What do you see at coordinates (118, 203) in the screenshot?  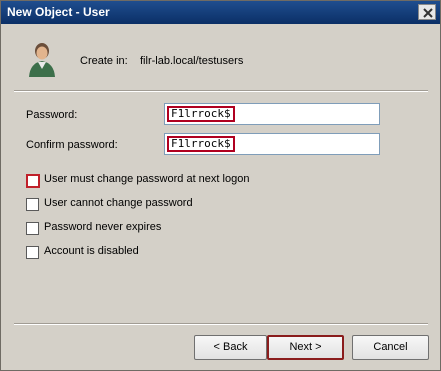 I see `cannot-change-password-label: User cannot change password` at bounding box center [118, 203].